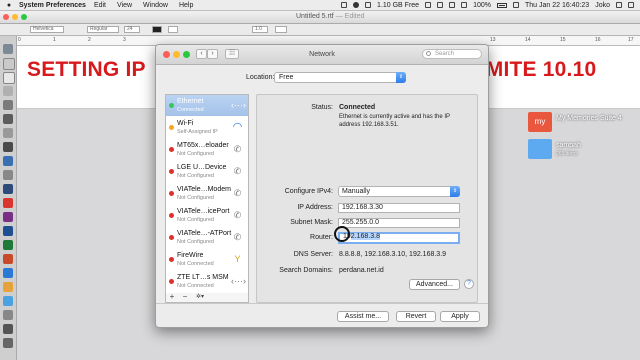 The image size is (640, 360). Describe the element at coordinates (155, 5) in the screenshot. I see `menu-window: Window` at that location.